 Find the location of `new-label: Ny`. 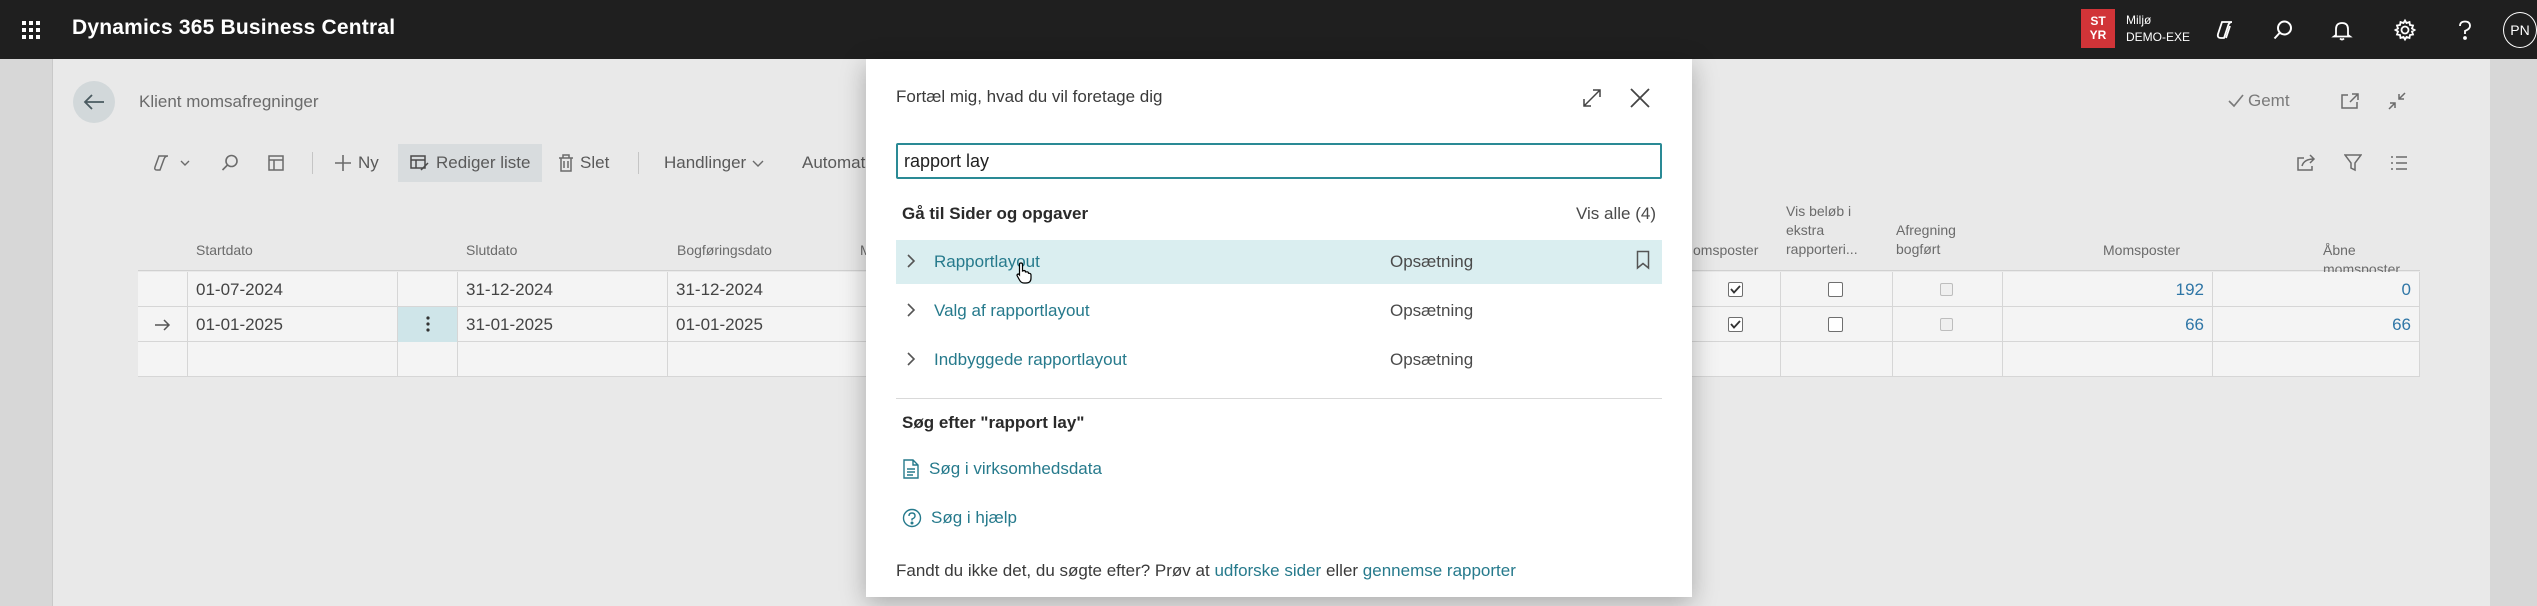

new-label: Ny is located at coordinates (368, 162).